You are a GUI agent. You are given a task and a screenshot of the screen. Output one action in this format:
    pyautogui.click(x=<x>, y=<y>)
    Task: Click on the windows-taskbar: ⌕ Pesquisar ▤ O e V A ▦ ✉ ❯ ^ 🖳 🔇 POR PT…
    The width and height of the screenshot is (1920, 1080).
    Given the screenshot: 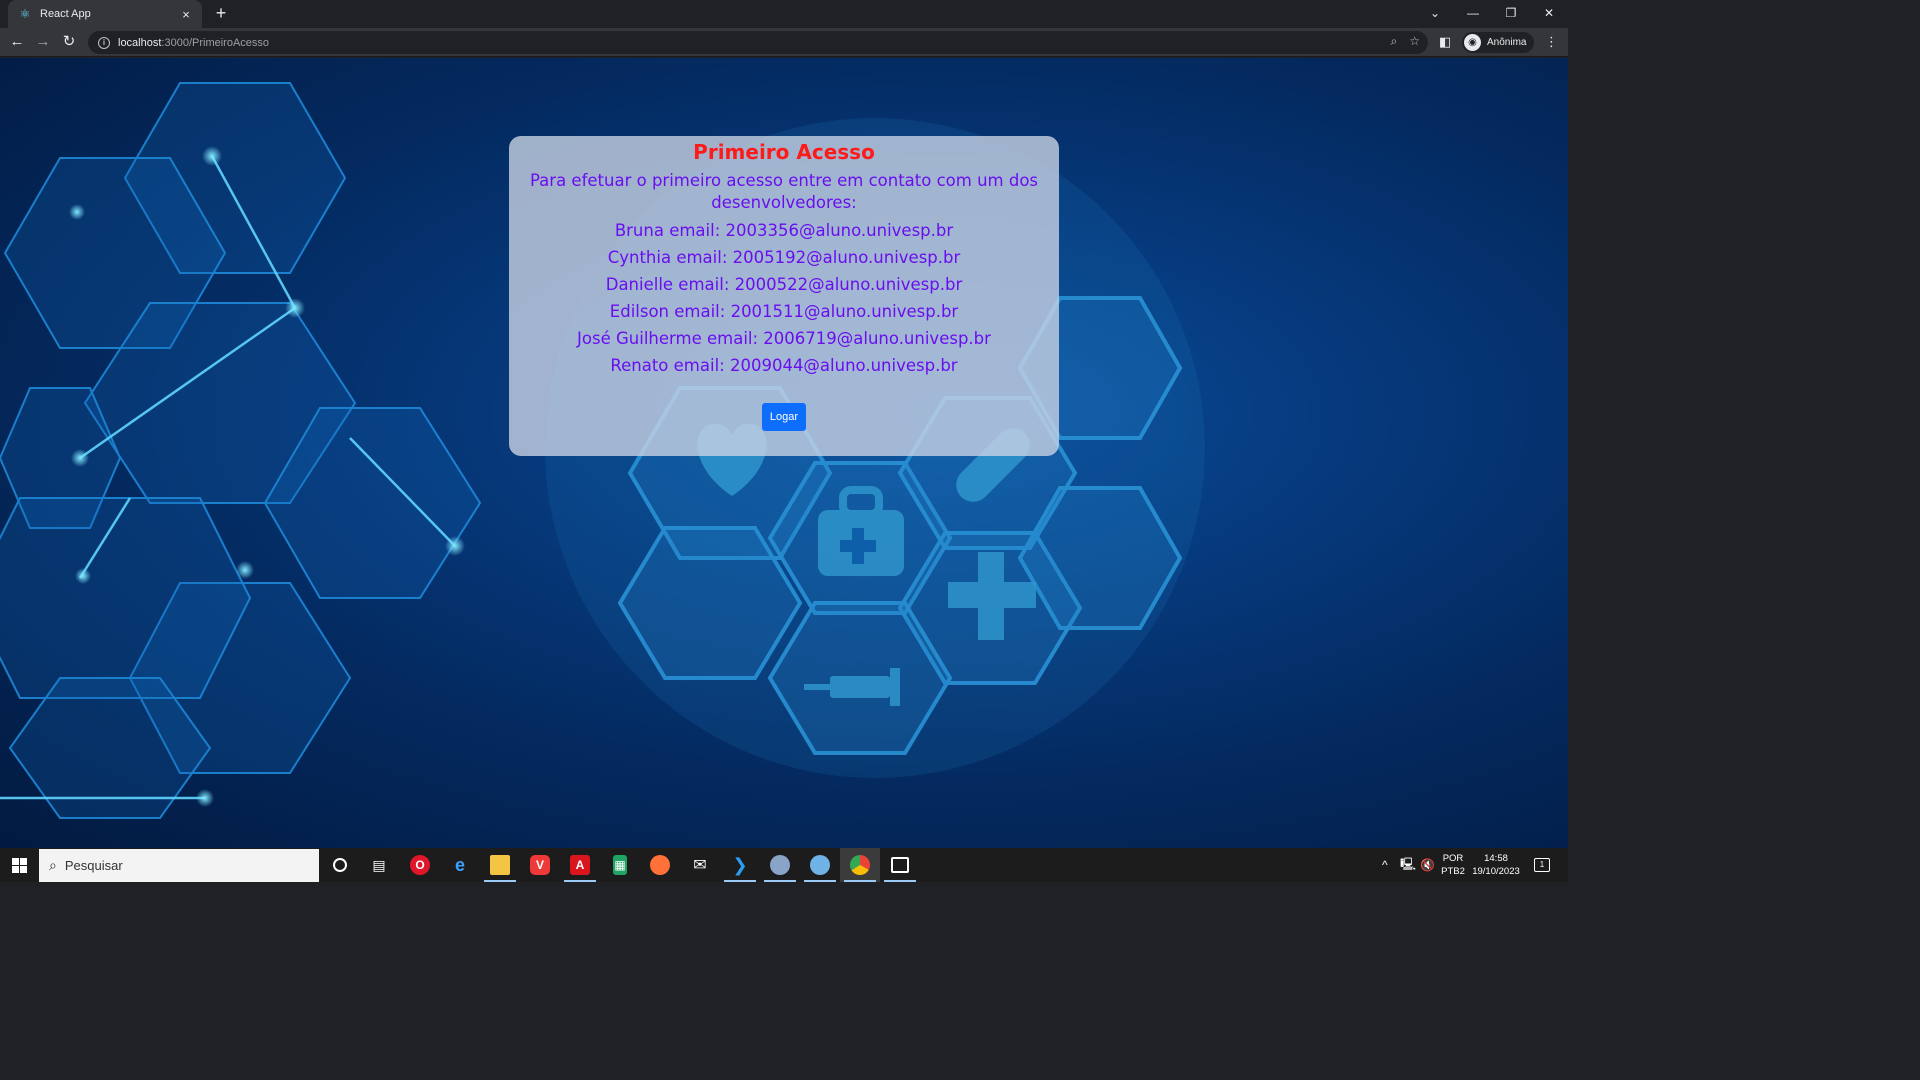 What is the action you would take?
    pyautogui.click(x=784, y=865)
    